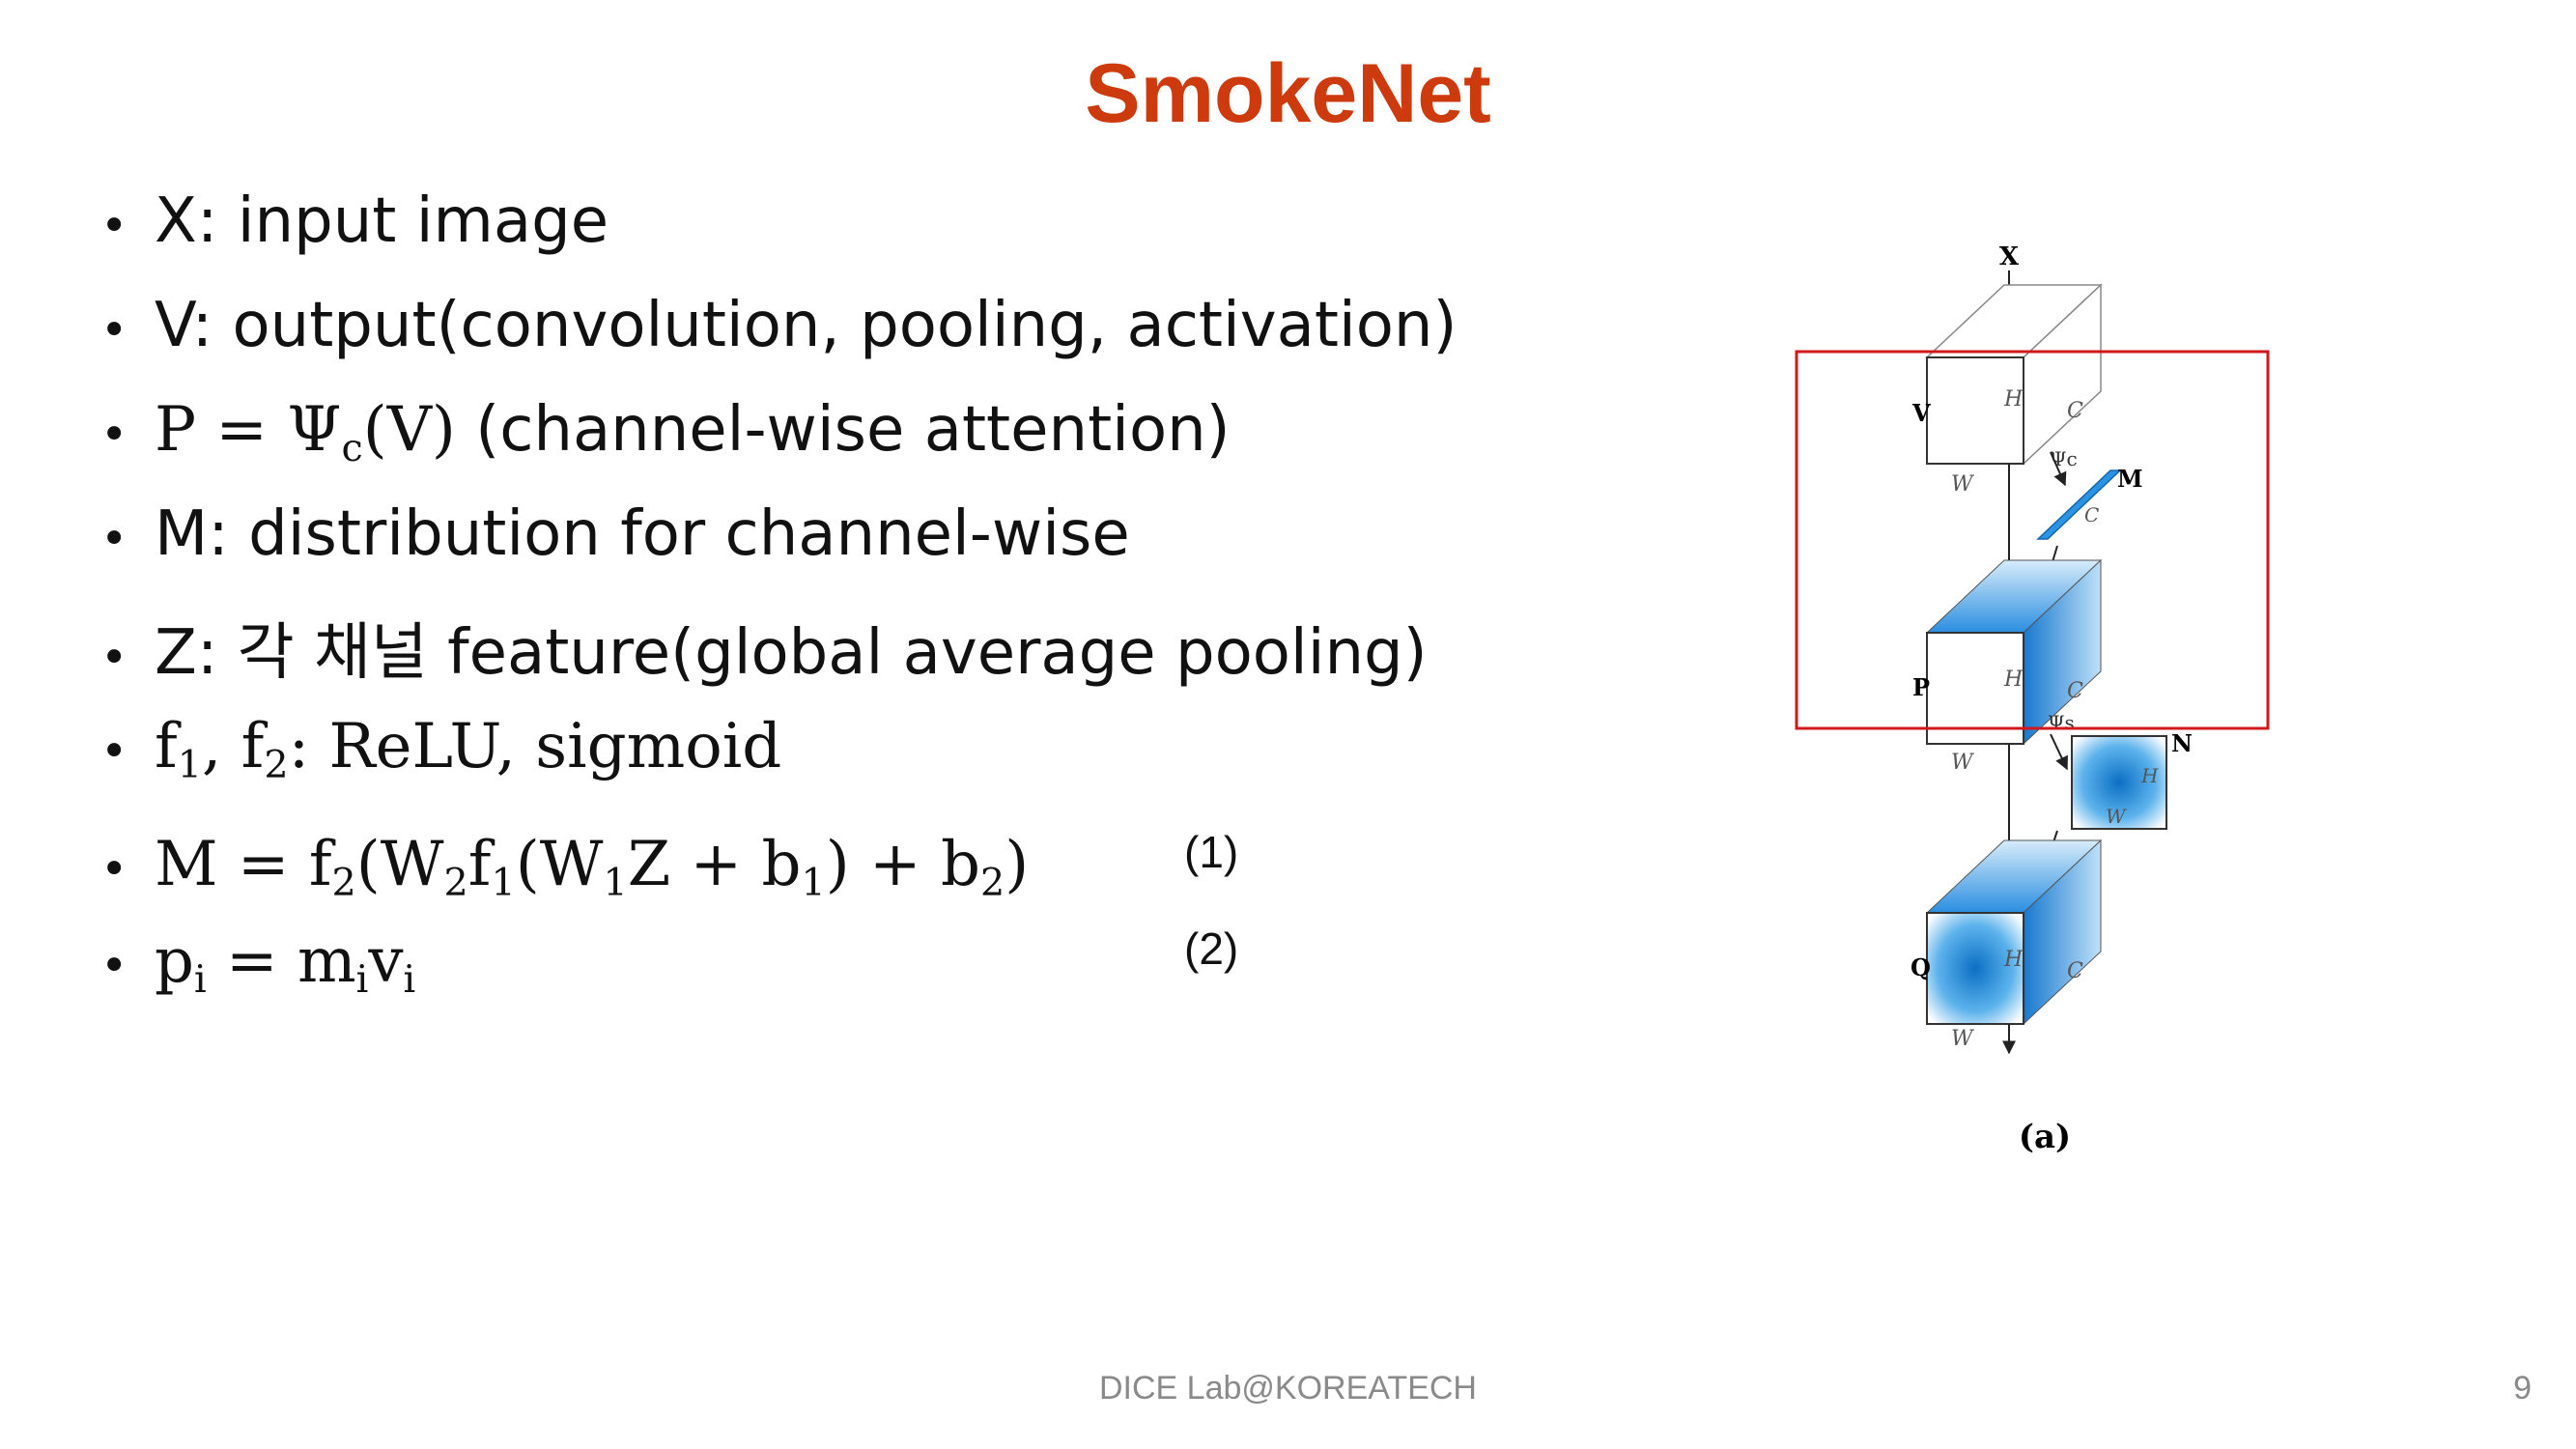 The width and height of the screenshot is (2576, 1449). I want to click on figure-caption: (a), so click(2045, 1137).